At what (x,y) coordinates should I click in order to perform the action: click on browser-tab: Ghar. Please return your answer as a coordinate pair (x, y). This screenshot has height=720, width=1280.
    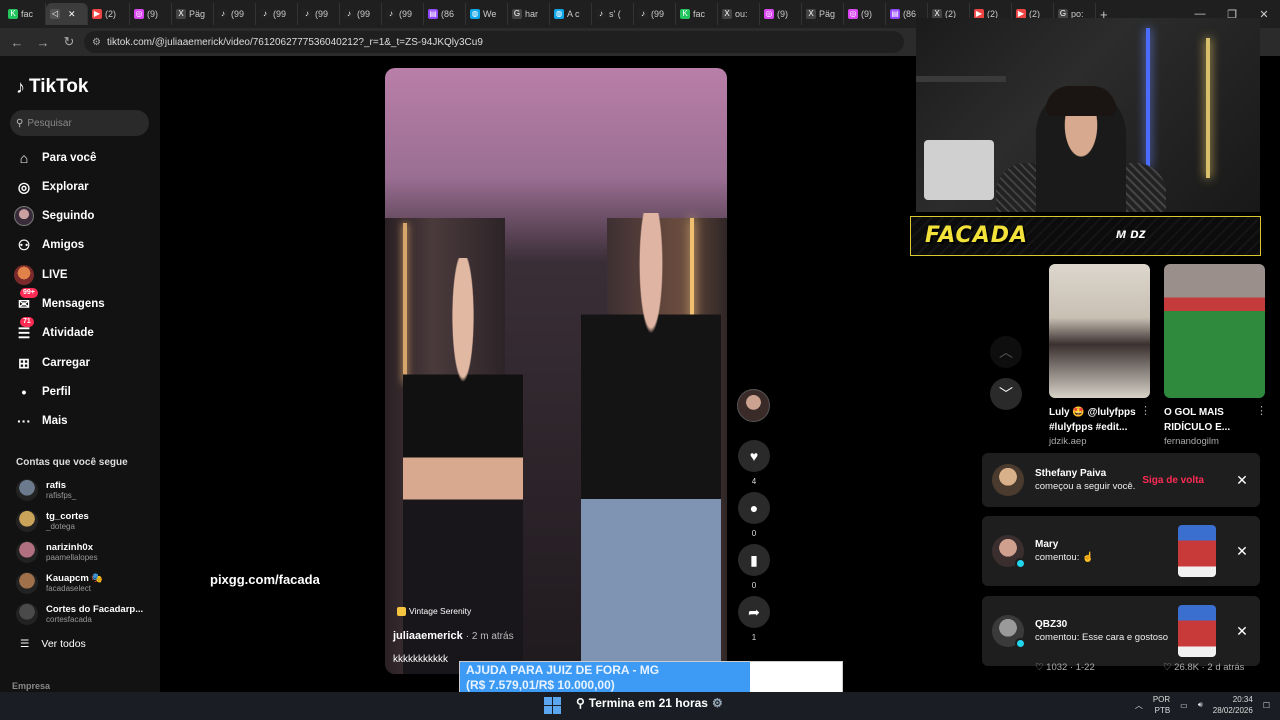
    Looking at the image, I should click on (529, 14).